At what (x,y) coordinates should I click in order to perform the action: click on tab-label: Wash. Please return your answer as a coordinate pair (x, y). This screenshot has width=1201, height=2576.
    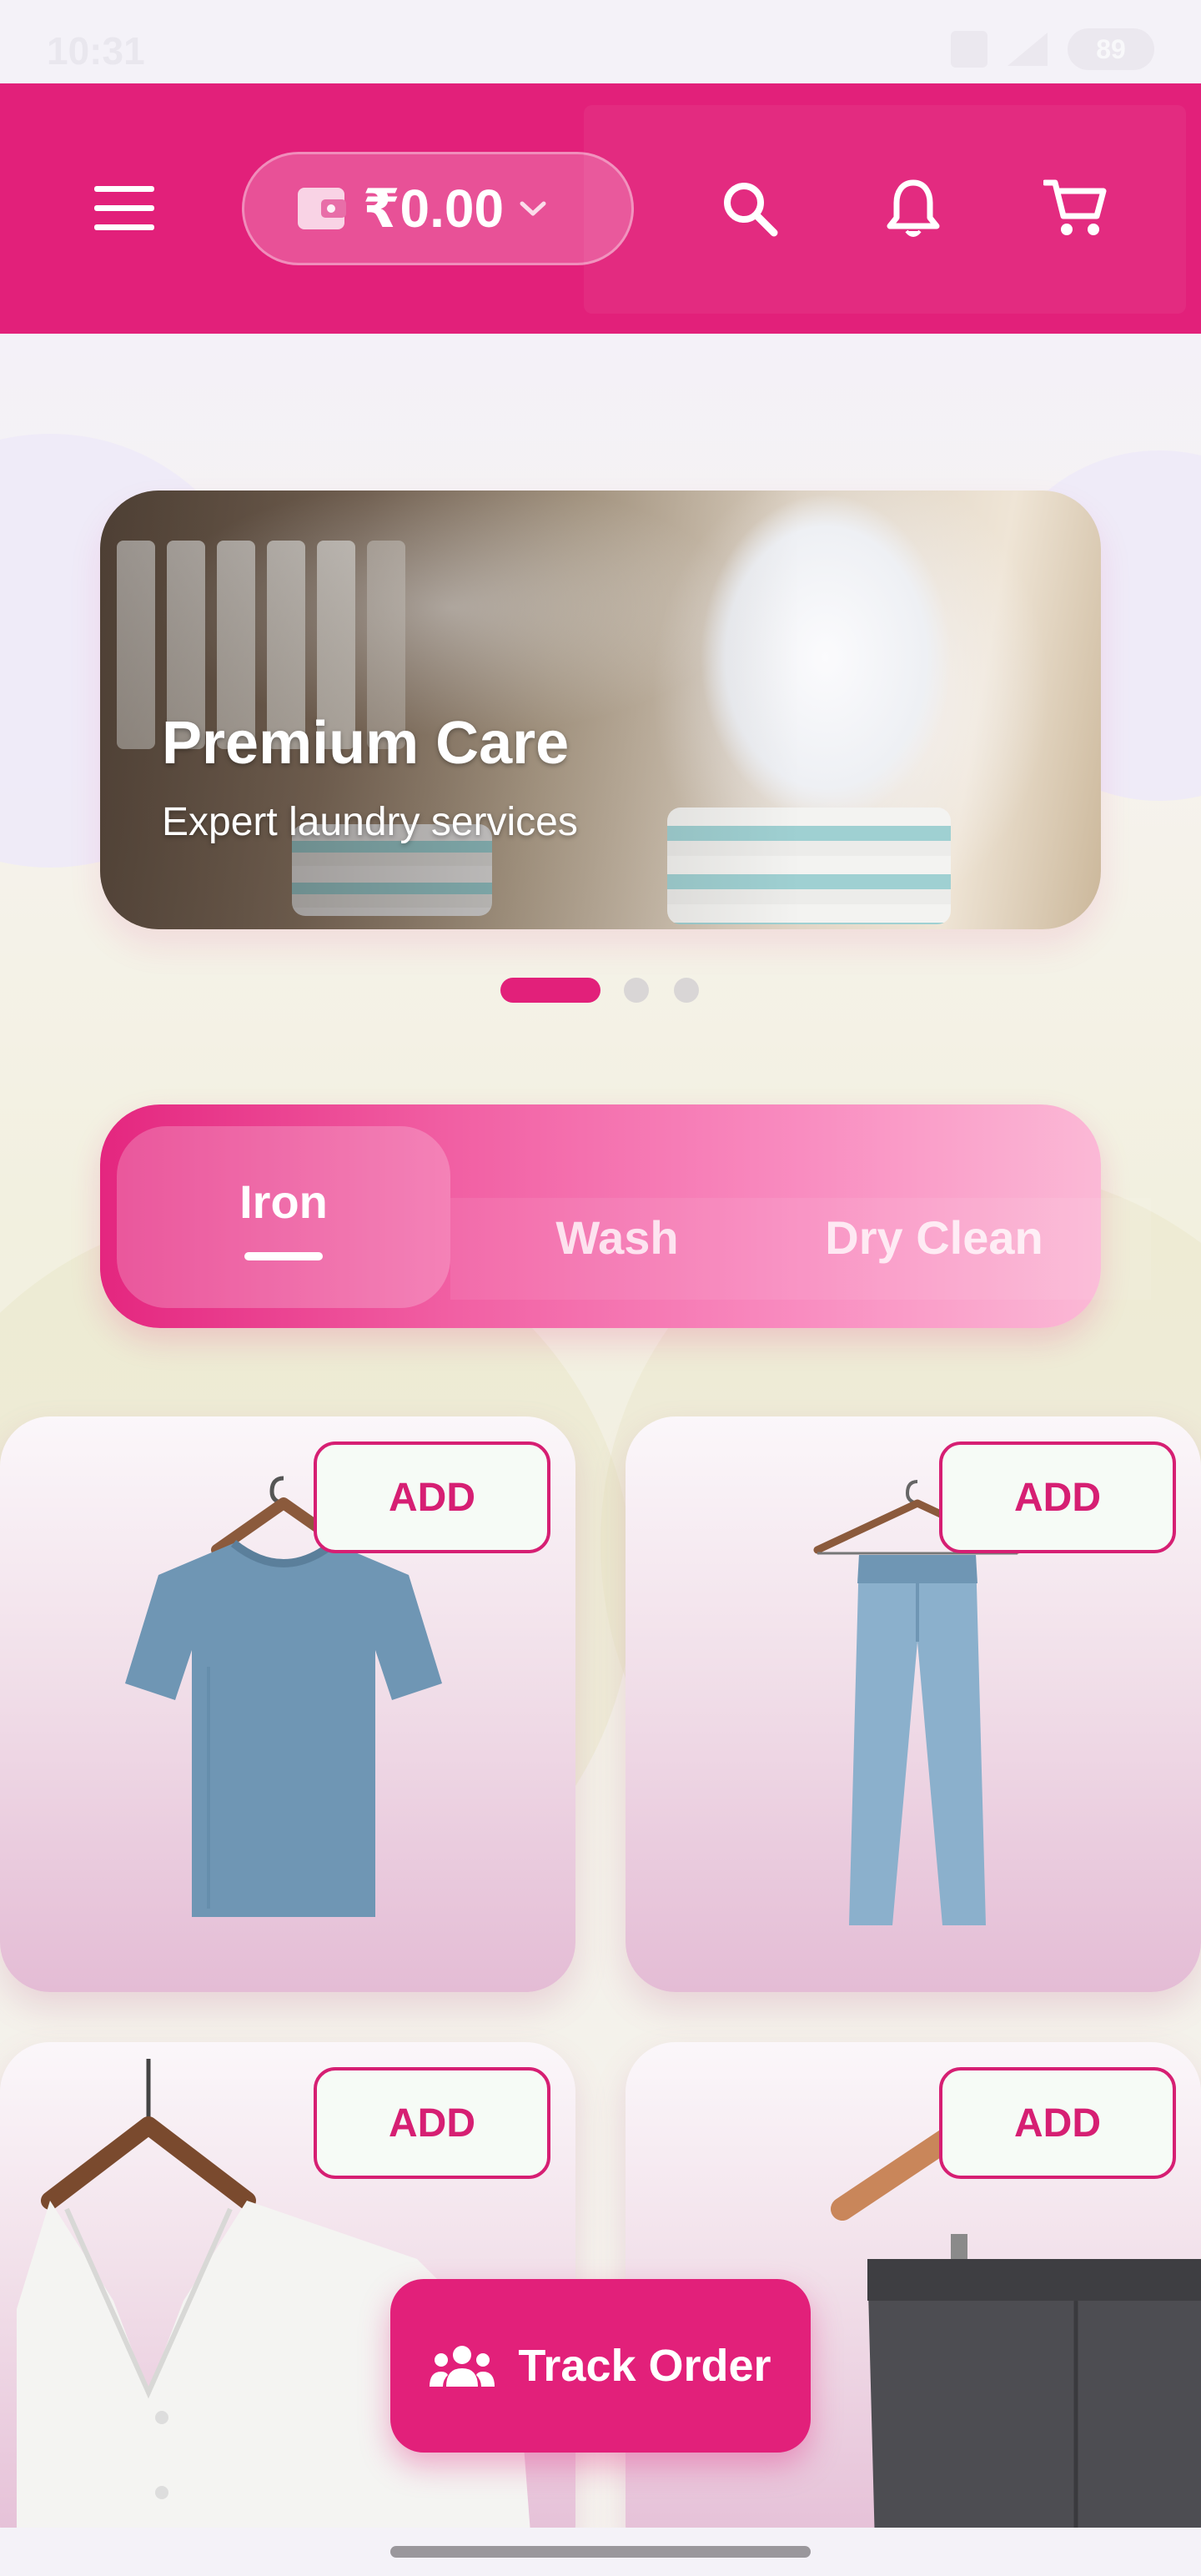
    Looking at the image, I should click on (617, 1237).